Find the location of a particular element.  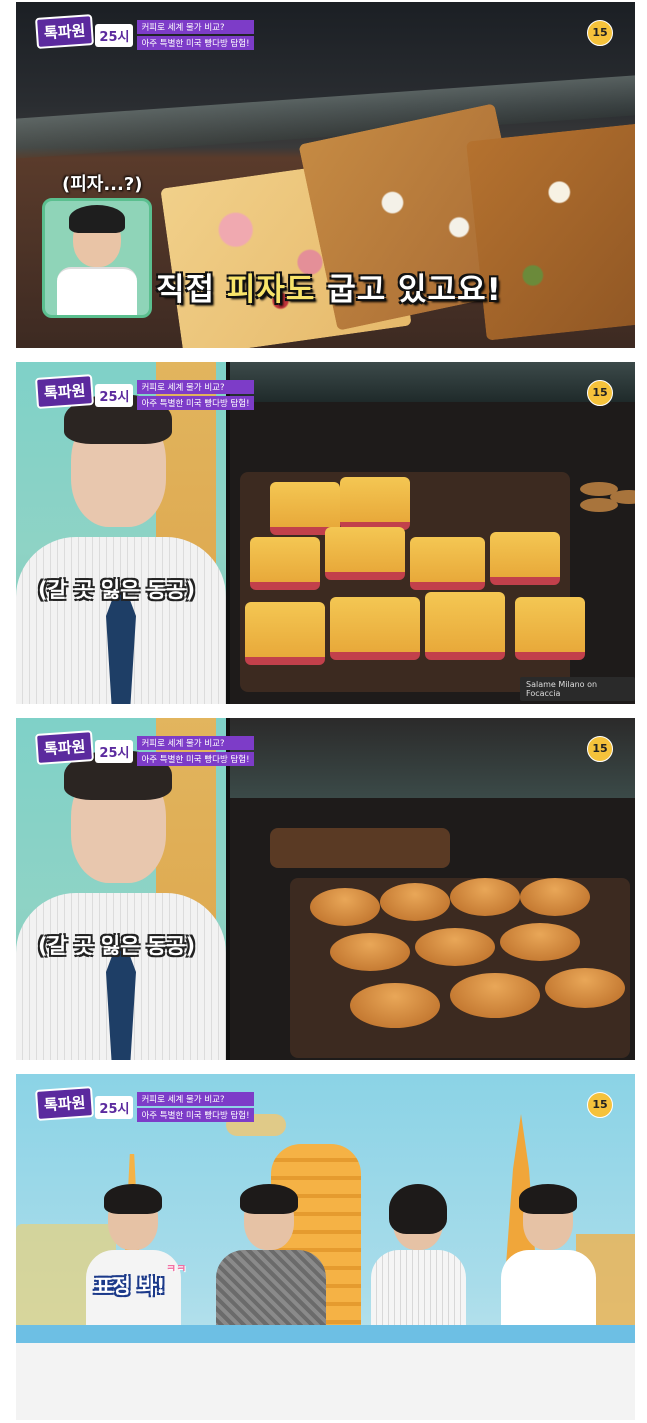

host-3-hair is located at coordinates (418, 1209).